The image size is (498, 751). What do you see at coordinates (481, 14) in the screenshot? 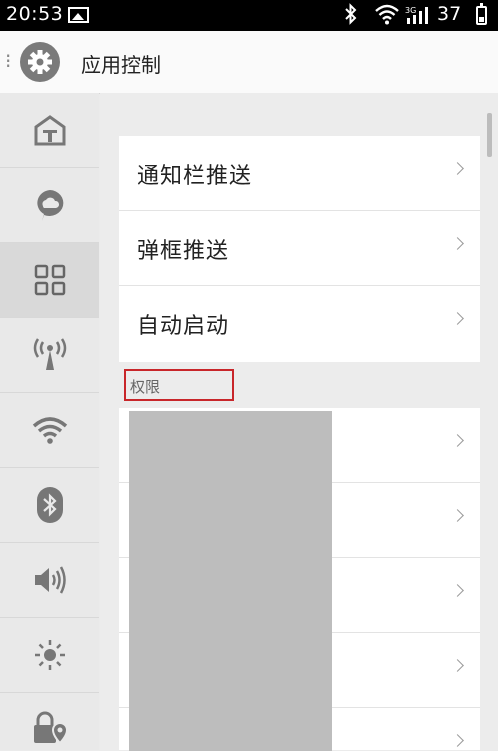
I see `battery-icon` at bounding box center [481, 14].